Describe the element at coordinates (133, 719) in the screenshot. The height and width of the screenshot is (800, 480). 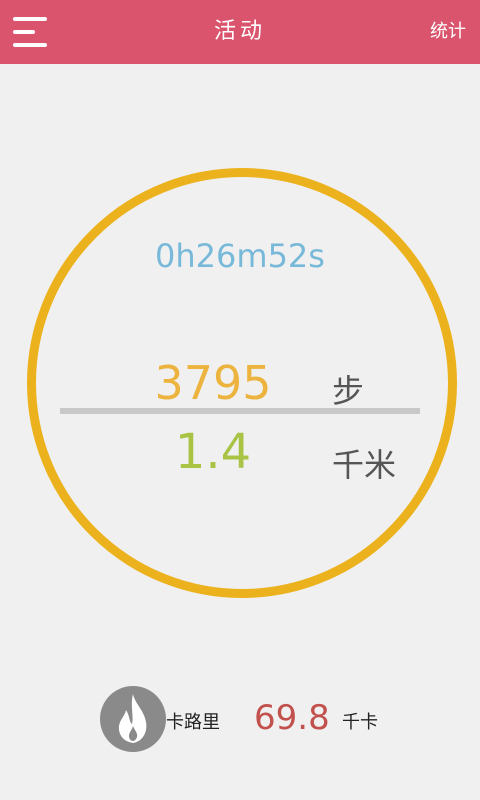
I see `flame-icon` at that location.